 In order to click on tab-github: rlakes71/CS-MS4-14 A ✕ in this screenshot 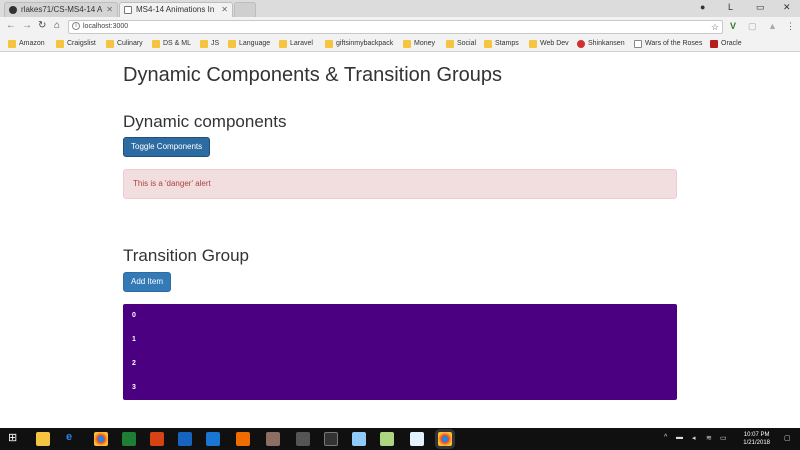, I will do `click(61, 9)`.